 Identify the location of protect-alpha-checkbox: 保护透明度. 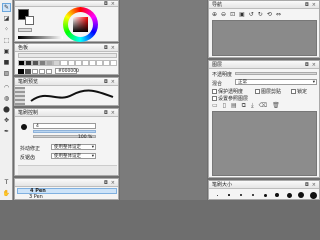
(227, 91).